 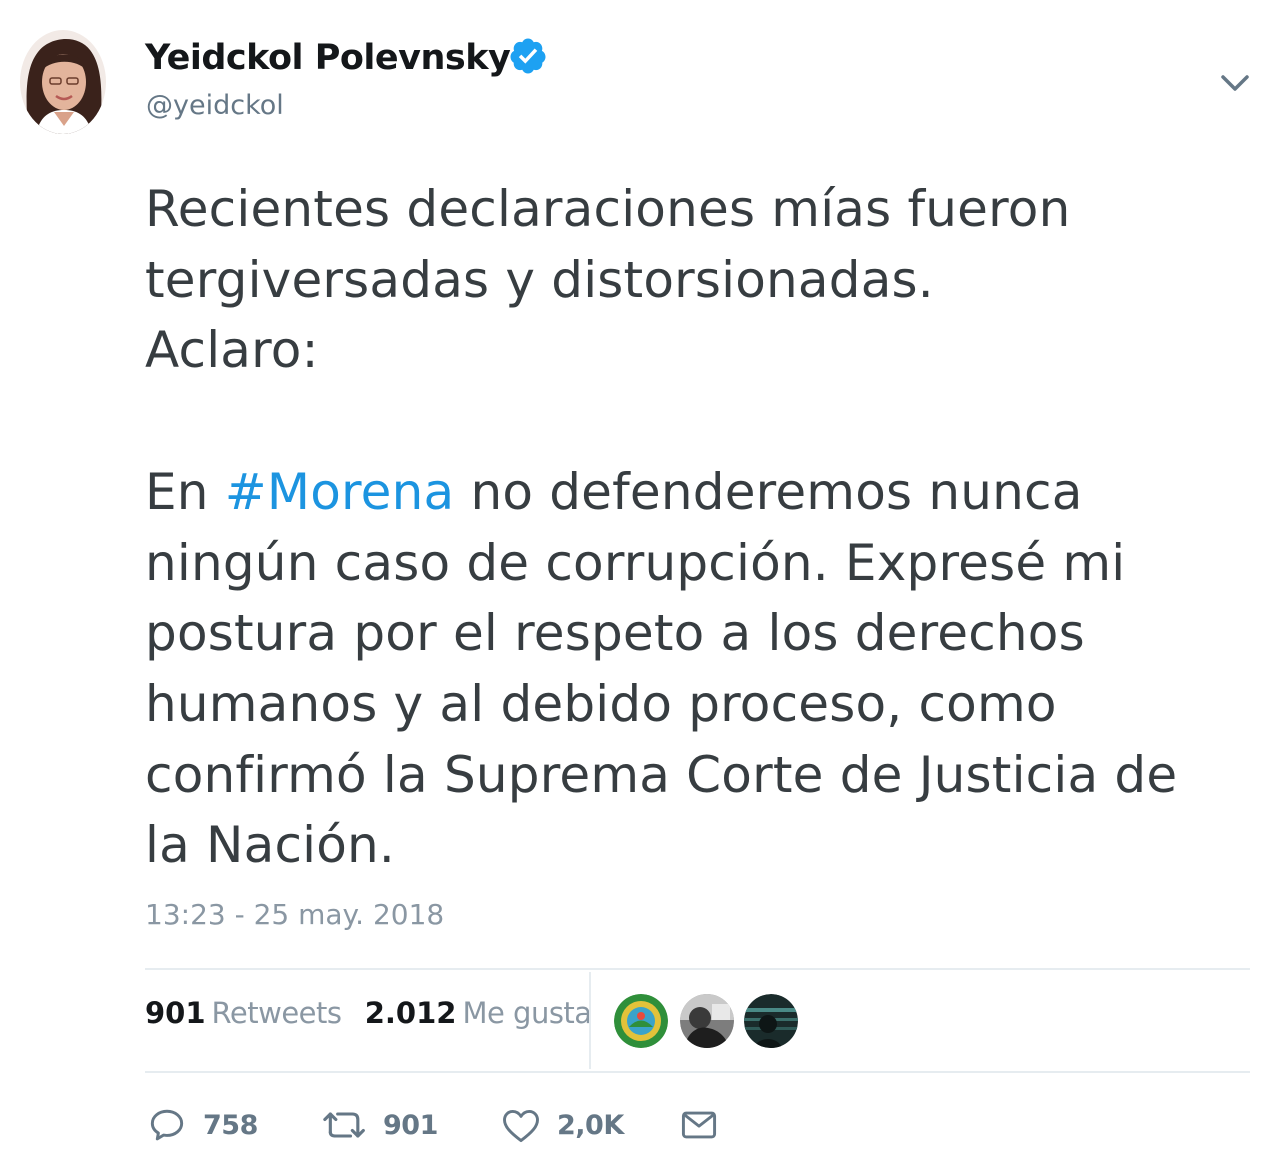 What do you see at coordinates (615, 633) in the screenshot?
I see `tweet-line: postura por el respeto a los derechos` at bounding box center [615, 633].